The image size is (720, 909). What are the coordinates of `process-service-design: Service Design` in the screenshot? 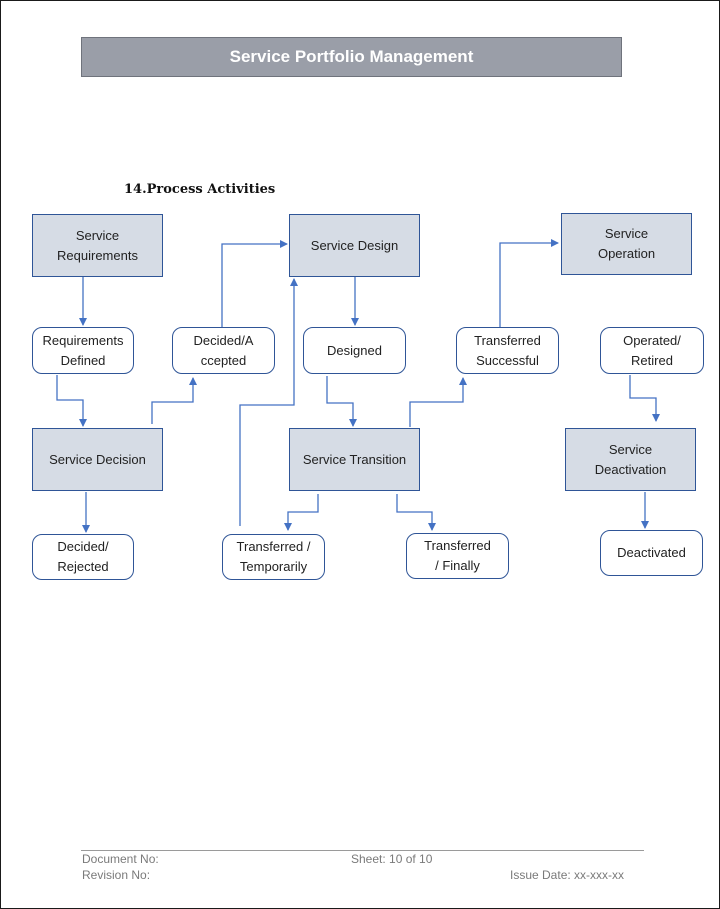 It's located at (354, 245).